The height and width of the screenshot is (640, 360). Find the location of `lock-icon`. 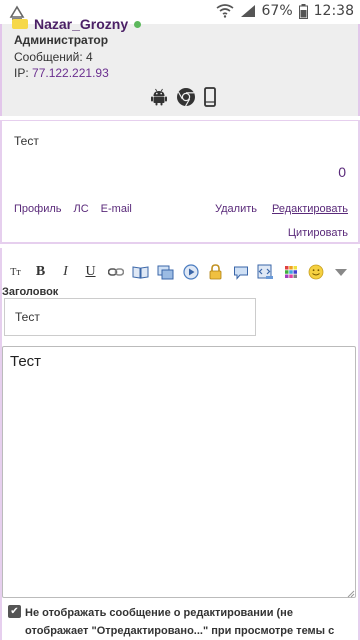

lock-icon is located at coordinates (215, 272).